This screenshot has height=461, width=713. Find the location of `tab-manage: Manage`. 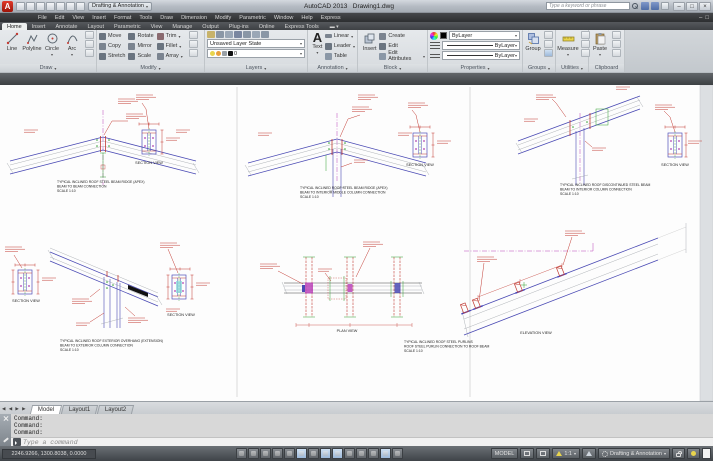

tab-manage: Manage is located at coordinates (182, 26).